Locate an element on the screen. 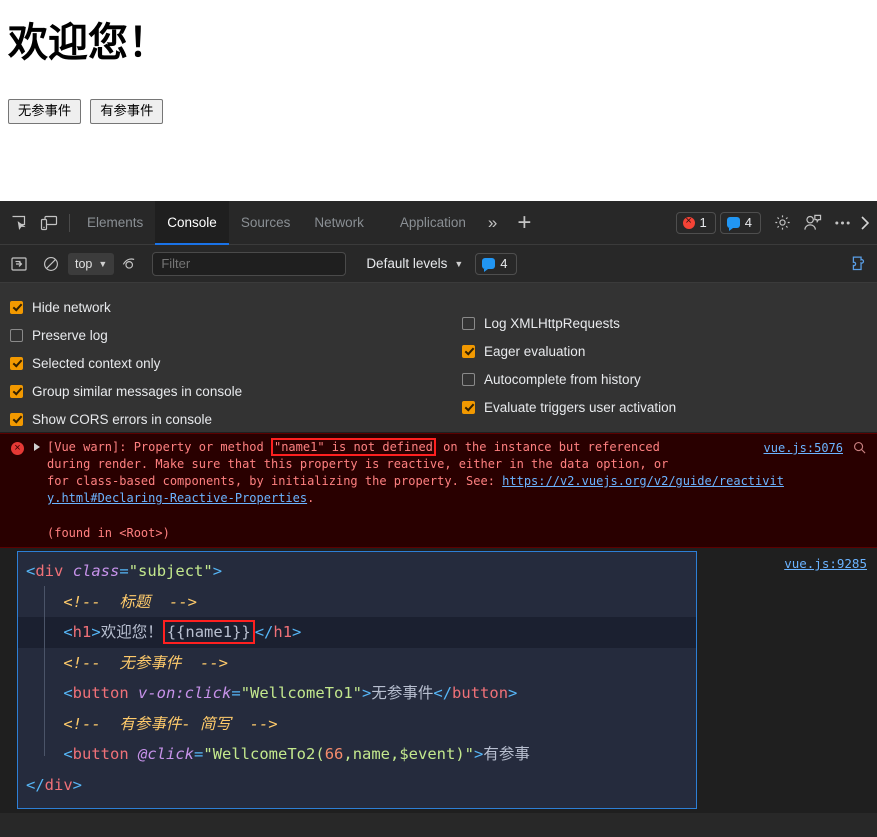 The image size is (877, 837). no-arg-event-button: 无参事件 is located at coordinates (45, 111).